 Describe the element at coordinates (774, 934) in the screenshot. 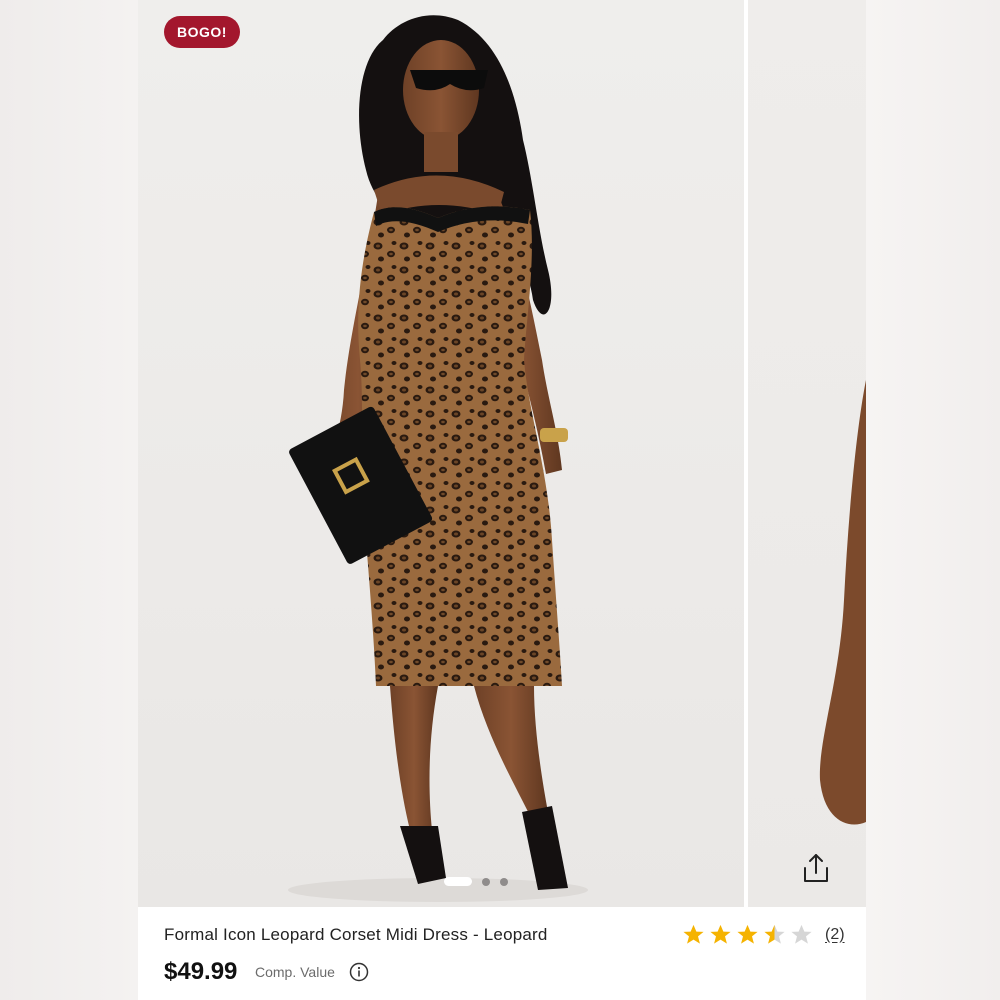

I see `star-half-icon` at that location.